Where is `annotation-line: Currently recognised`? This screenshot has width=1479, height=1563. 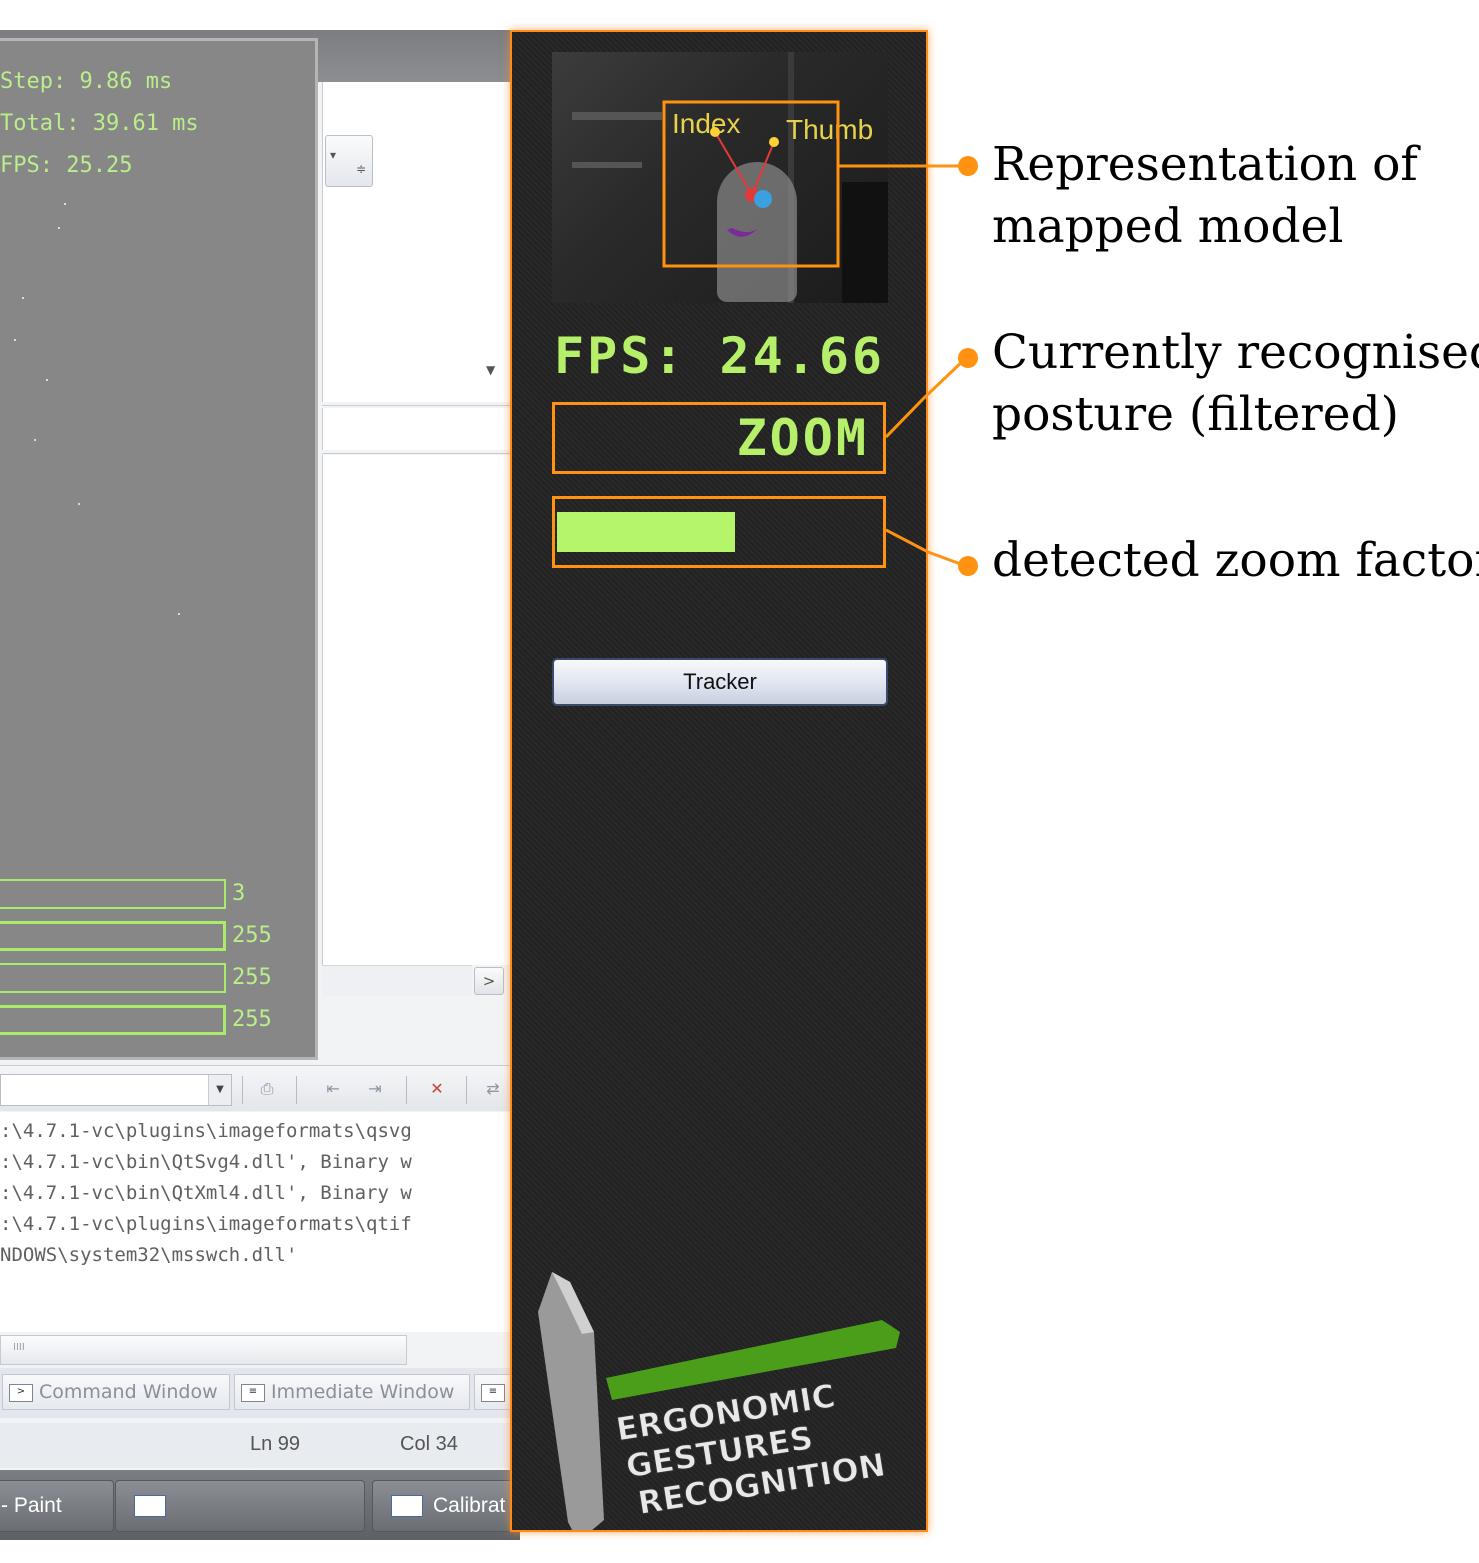 annotation-line: Currently recognised is located at coordinates (1235, 352).